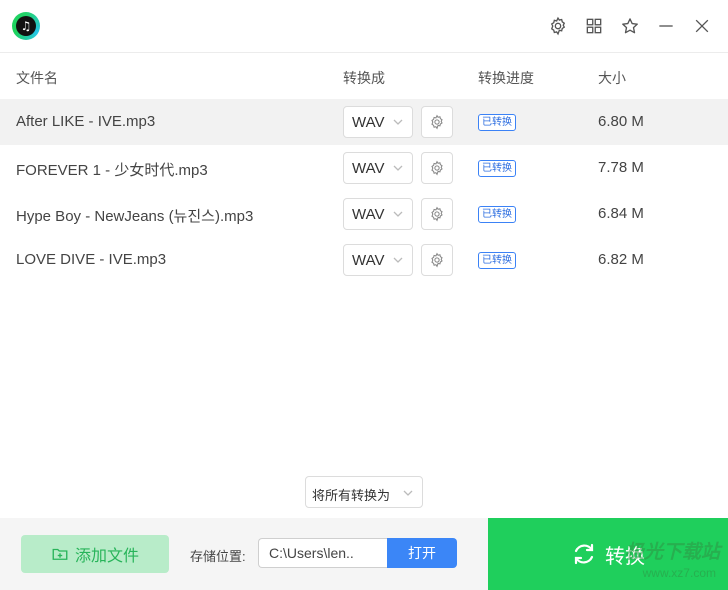  I want to click on file-size: 6.84 M, so click(621, 213).